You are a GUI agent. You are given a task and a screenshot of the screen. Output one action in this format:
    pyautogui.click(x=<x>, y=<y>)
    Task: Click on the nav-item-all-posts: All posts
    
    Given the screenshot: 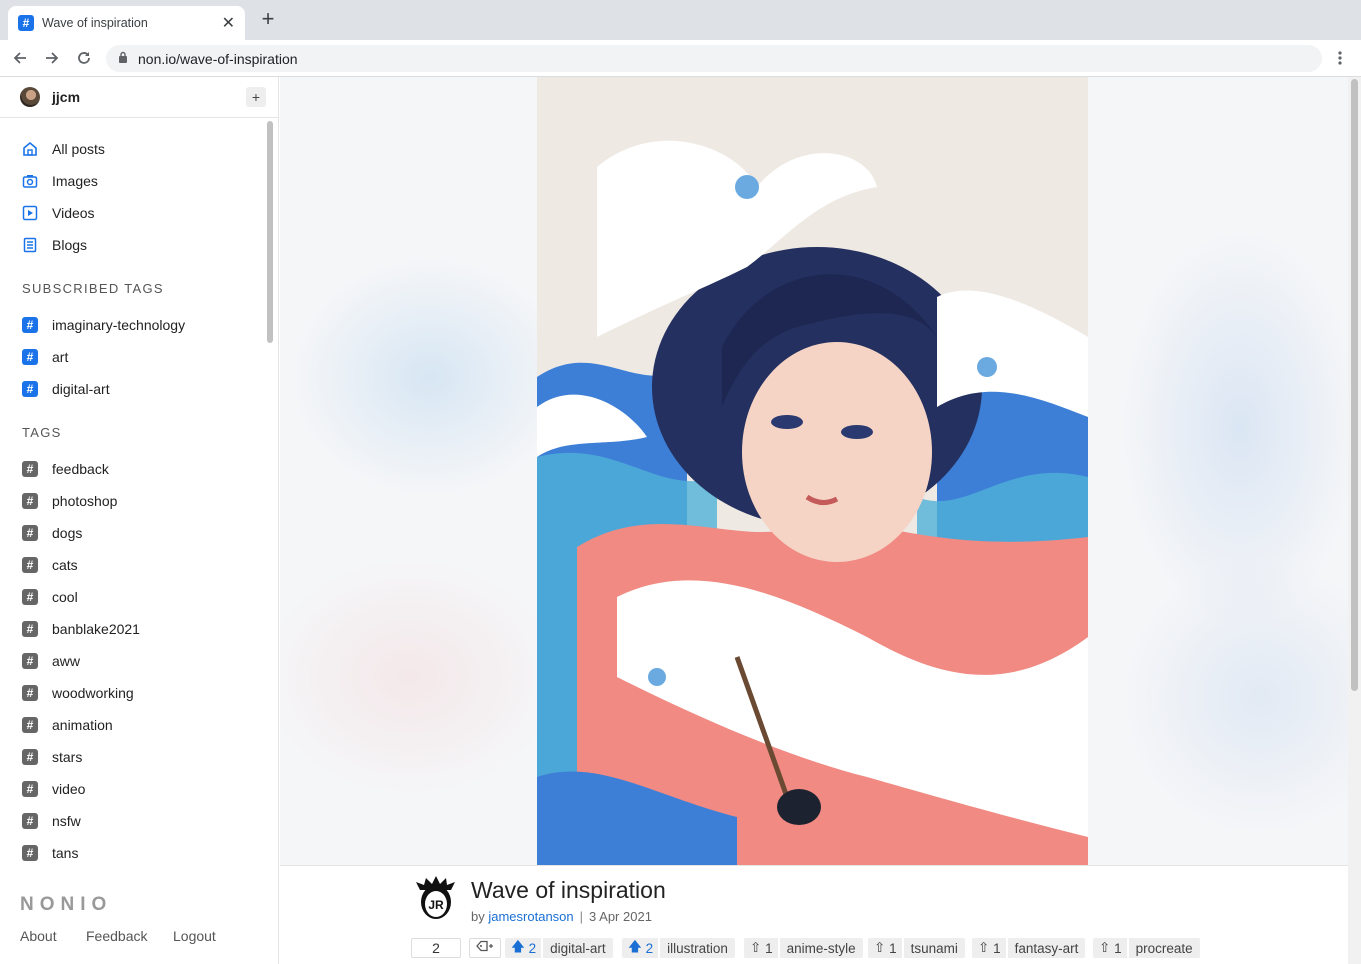 What is the action you would take?
    pyautogui.click(x=63, y=149)
    